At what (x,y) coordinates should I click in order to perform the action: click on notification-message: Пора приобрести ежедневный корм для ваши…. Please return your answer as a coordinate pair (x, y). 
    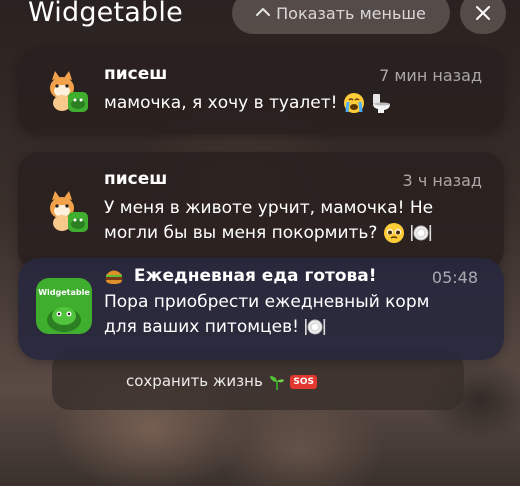
    Looking at the image, I should click on (267, 314).